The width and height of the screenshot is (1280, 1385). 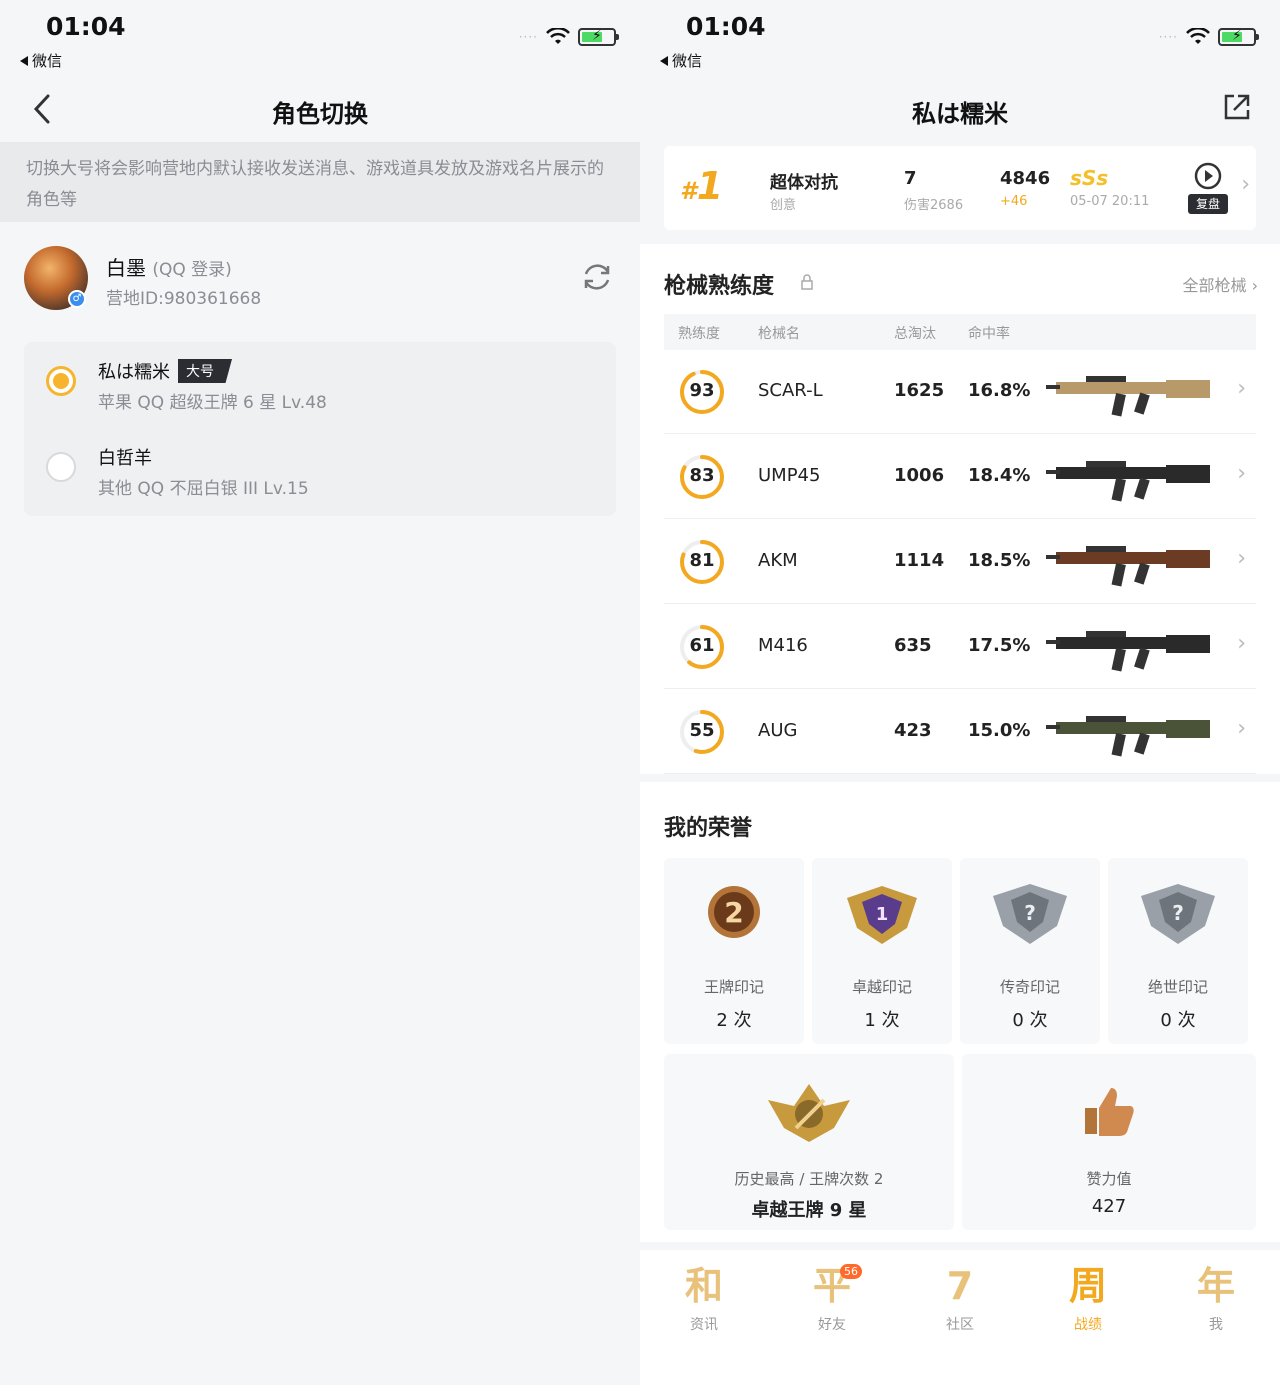 I want to click on proficiency-level: 83, so click(x=702, y=475).